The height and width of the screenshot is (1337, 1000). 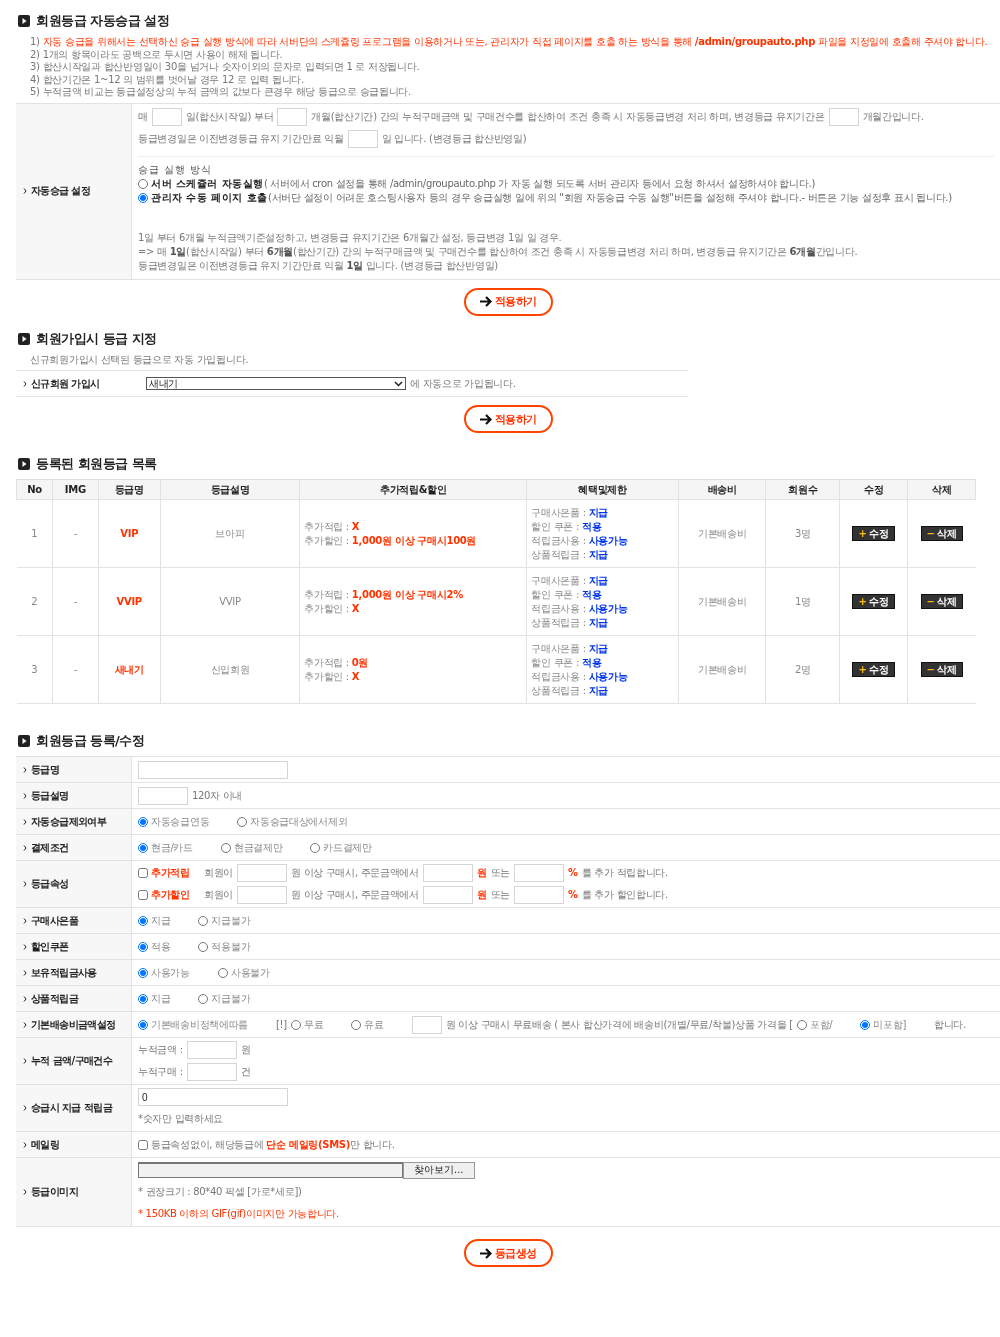 What do you see at coordinates (486, 1253) in the screenshot?
I see `arrow-icon` at bounding box center [486, 1253].